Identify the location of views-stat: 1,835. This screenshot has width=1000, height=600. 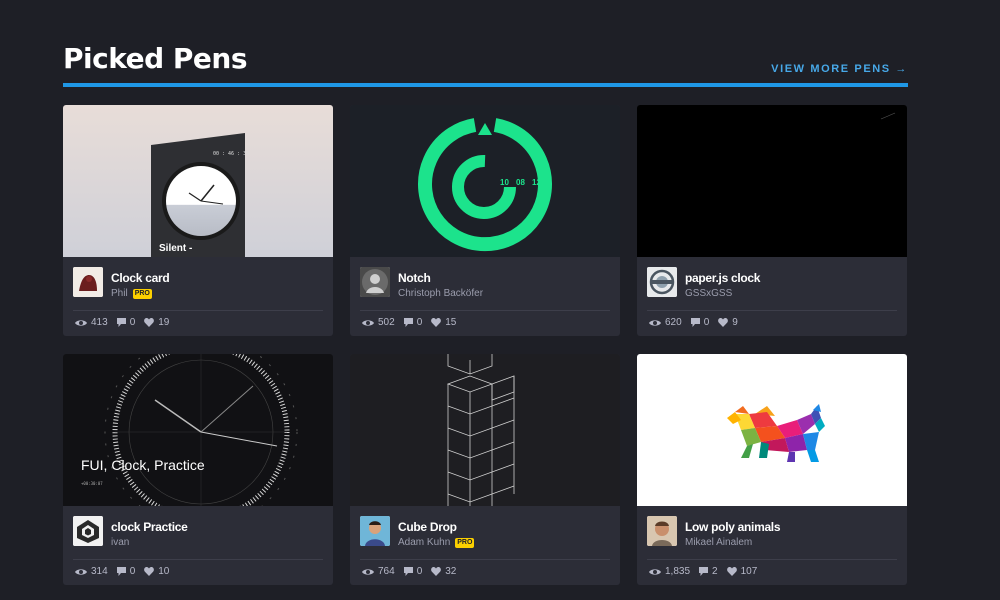
(669, 571).